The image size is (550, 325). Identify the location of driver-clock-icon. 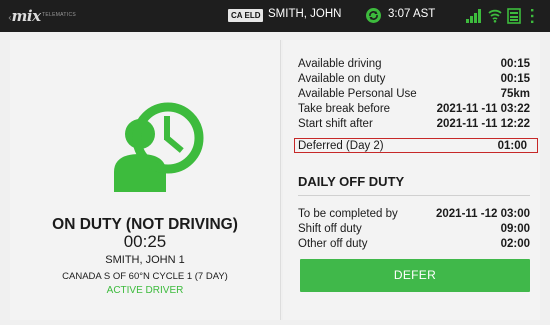
(159, 147).